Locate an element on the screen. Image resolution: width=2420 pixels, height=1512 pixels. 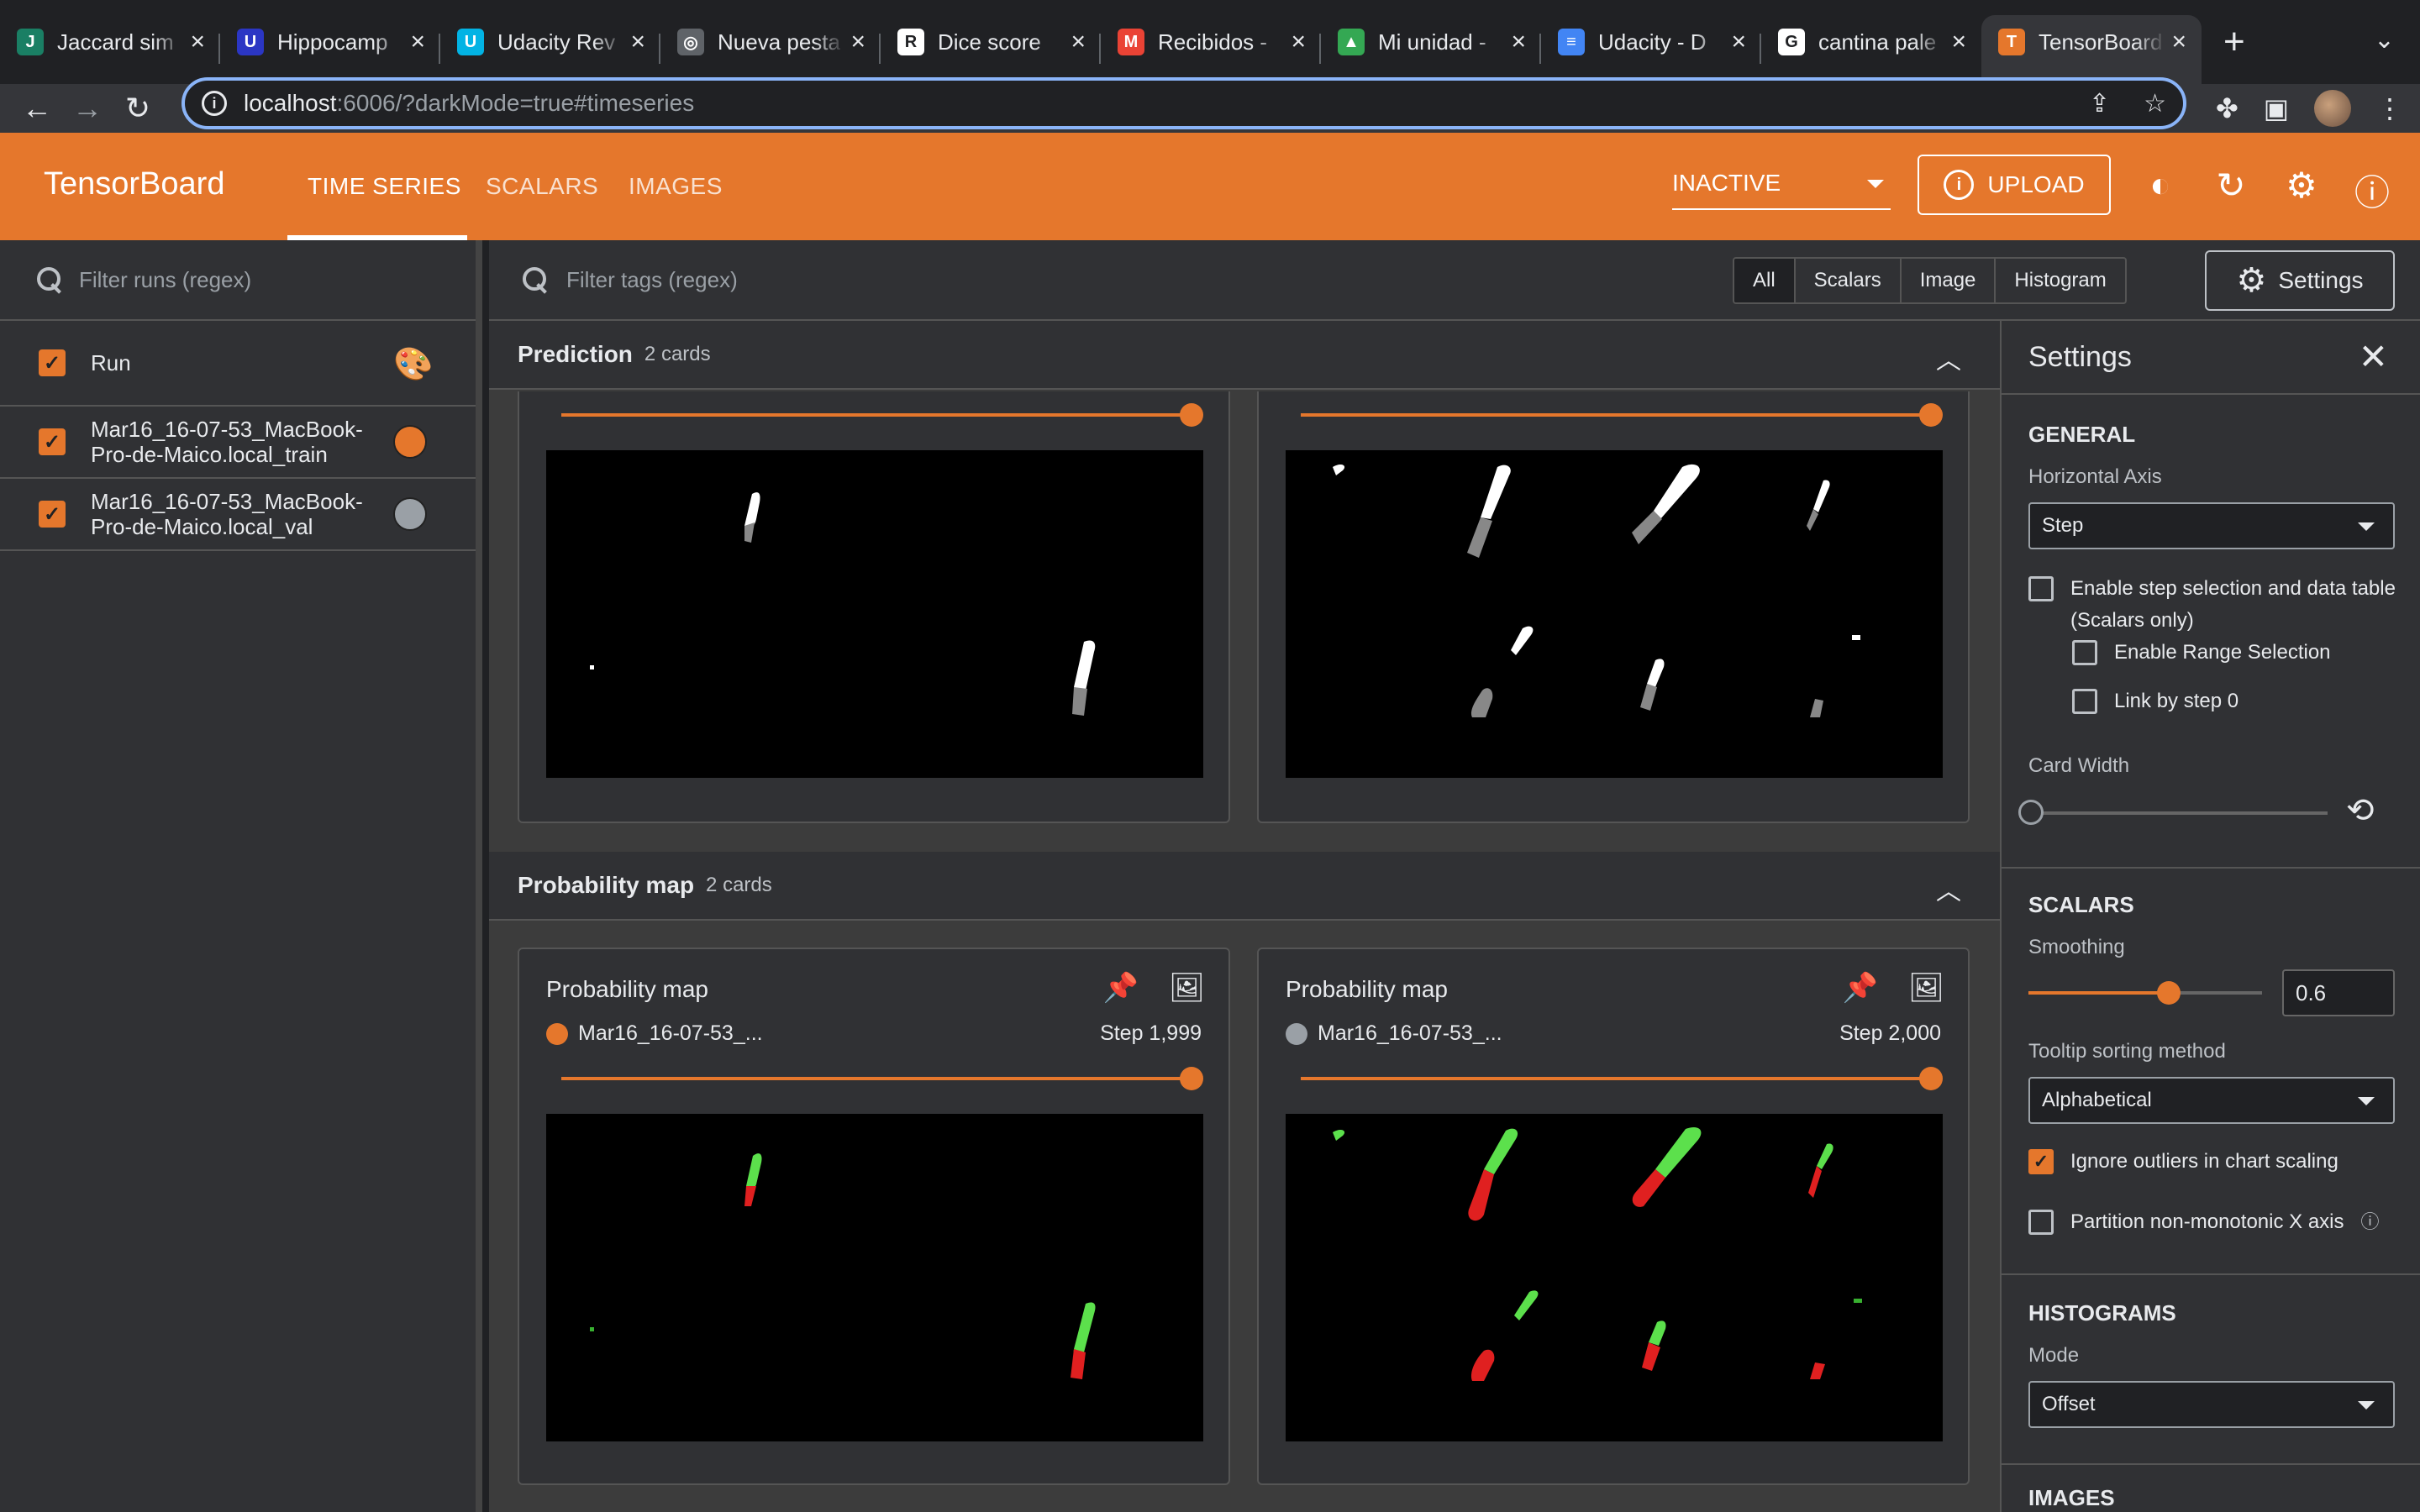
side-panel-icon: ▣ is located at coordinates (2276, 108).